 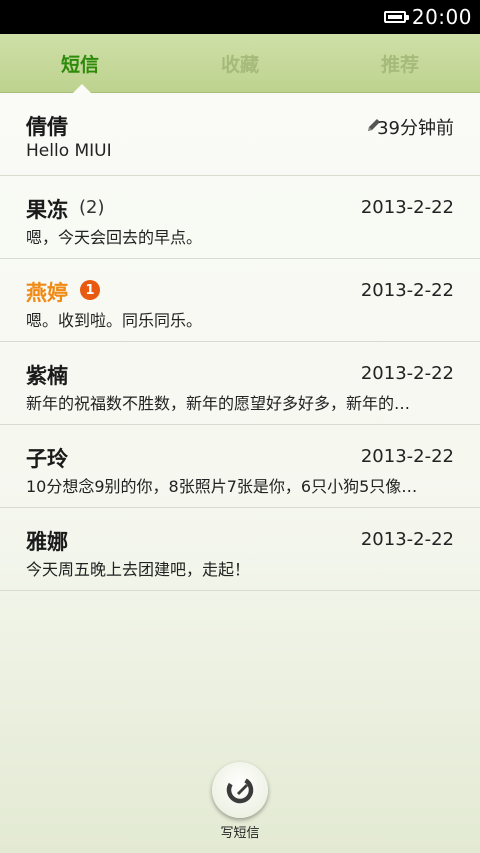 I want to click on conversation-row: 燕婷 1 2013-2-22 嗯。收到啦。同乐同乐。, so click(x=240, y=300).